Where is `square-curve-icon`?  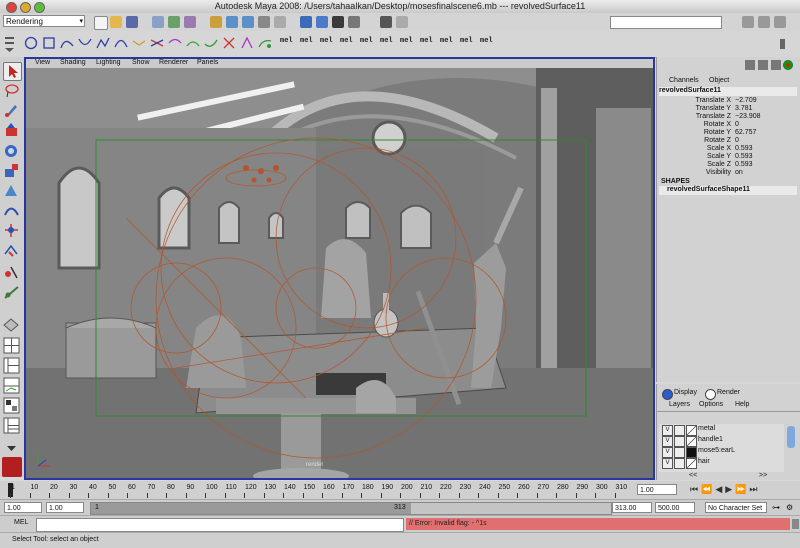
square-curve-icon is located at coordinates (49, 43).